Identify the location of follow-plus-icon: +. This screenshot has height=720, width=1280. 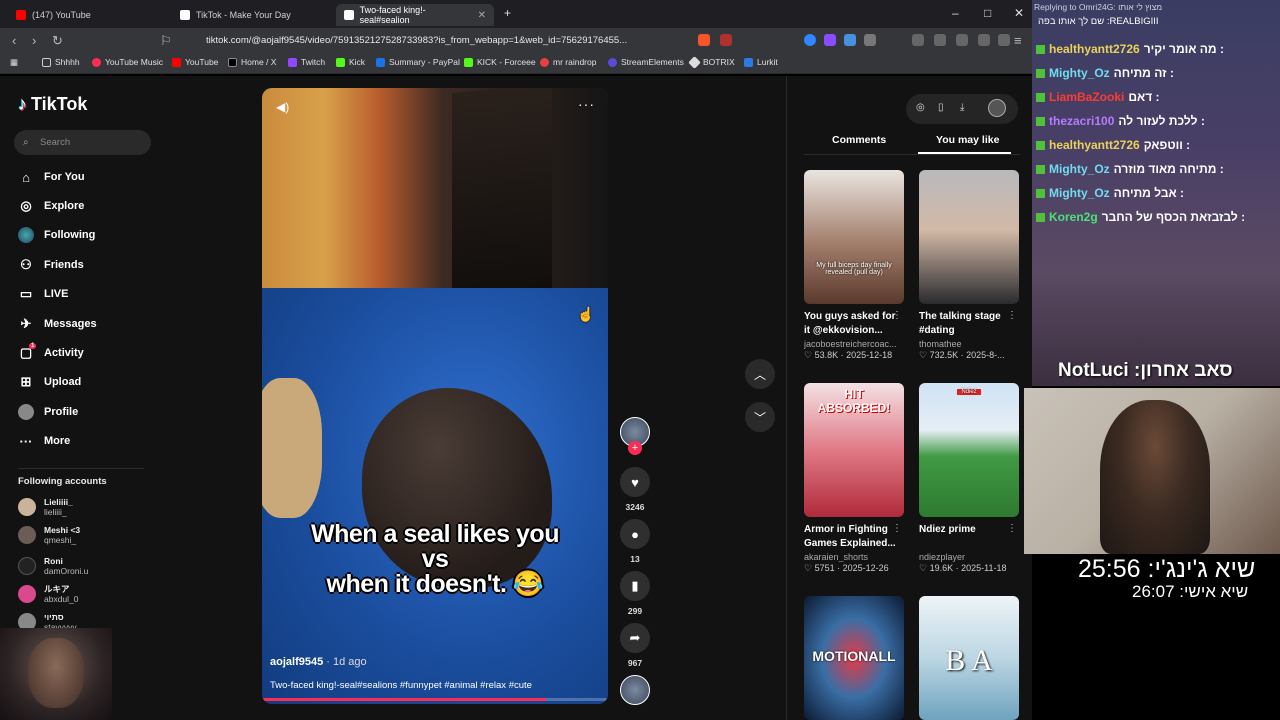
(635, 448).